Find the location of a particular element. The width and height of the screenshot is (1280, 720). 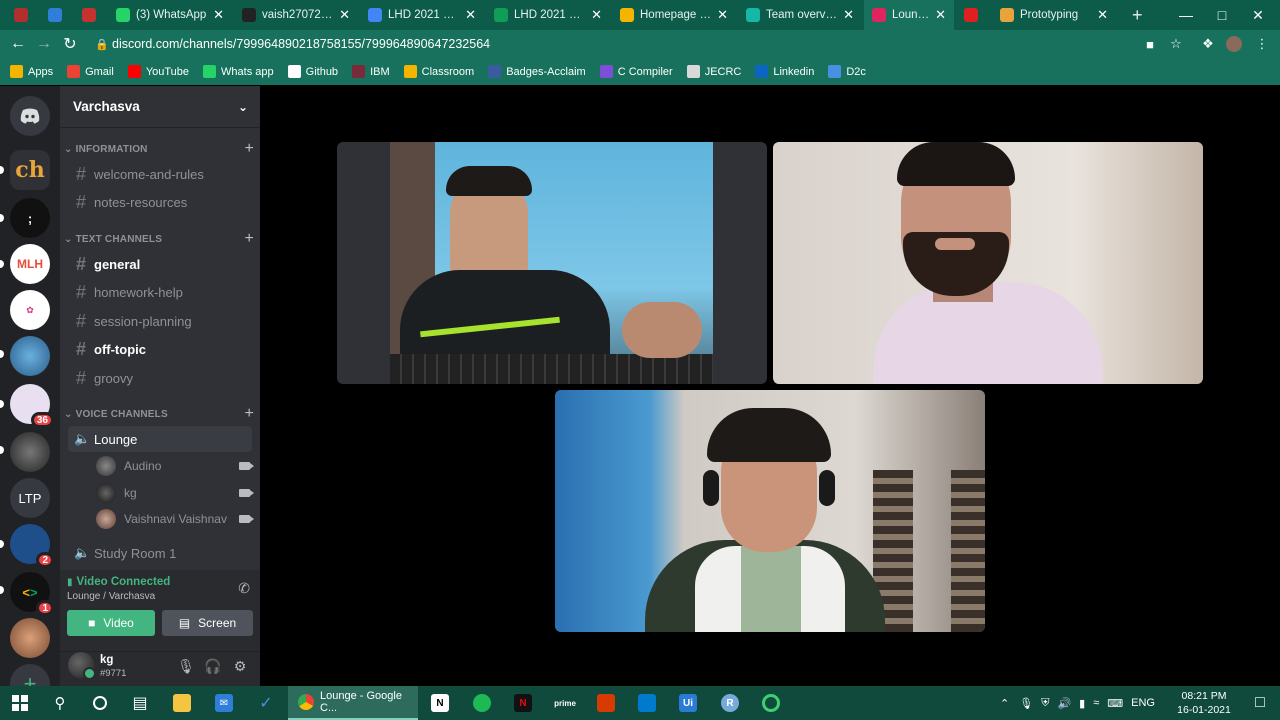

voice-location: Lounge / Varchasva is located at coordinates (111, 596).